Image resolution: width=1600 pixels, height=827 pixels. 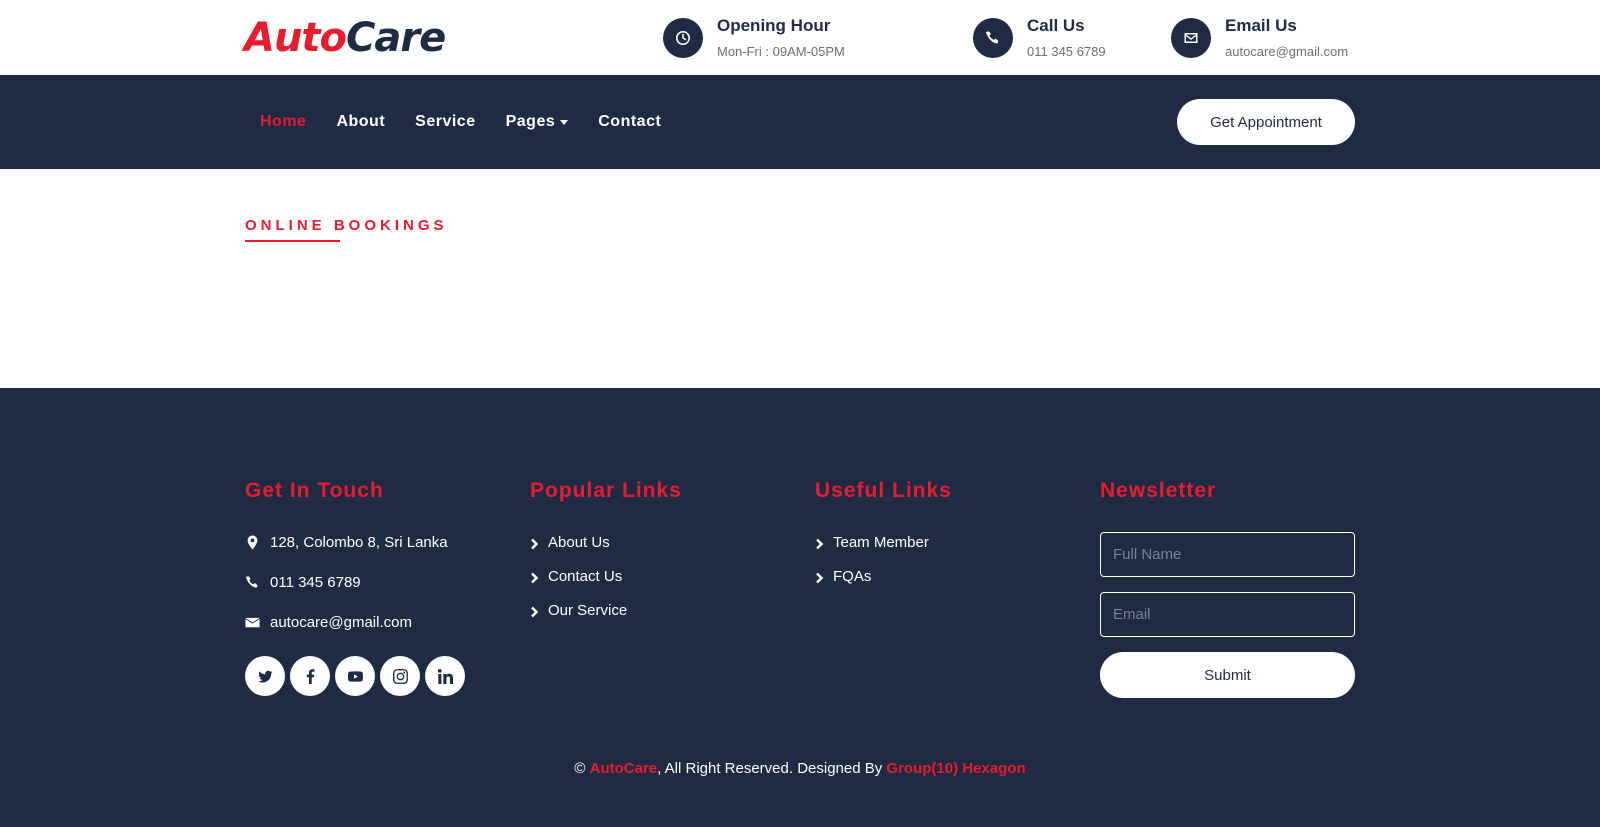 What do you see at coordinates (1259, 38) in the screenshot?
I see `email-us-info: Email Us autocare@gmail.com` at bounding box center [1259, 38].